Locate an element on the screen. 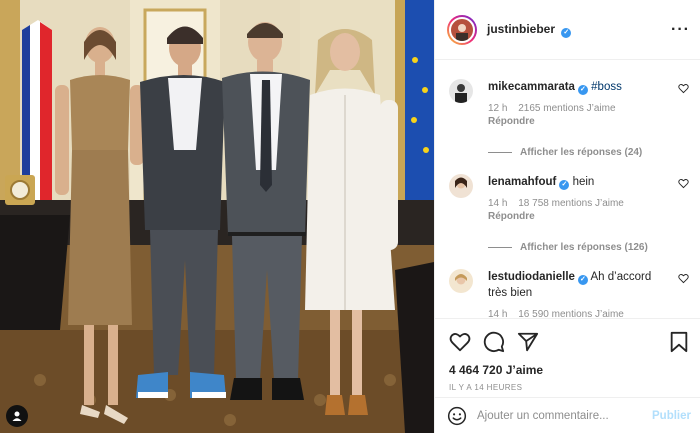 Image resolution: width=700 pixels, height=433 pixels. comment-input is located at coordinates (565, 415).